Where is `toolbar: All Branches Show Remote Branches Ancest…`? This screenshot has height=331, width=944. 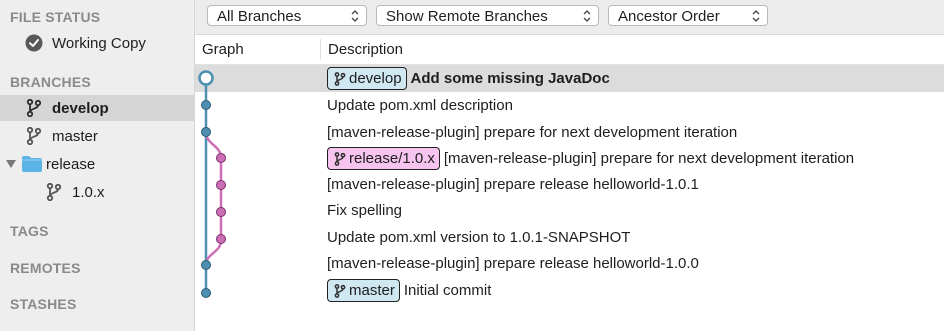 toolbar: All Branches Show Remote Branches Ancest… is located at coordinates (569, 17).